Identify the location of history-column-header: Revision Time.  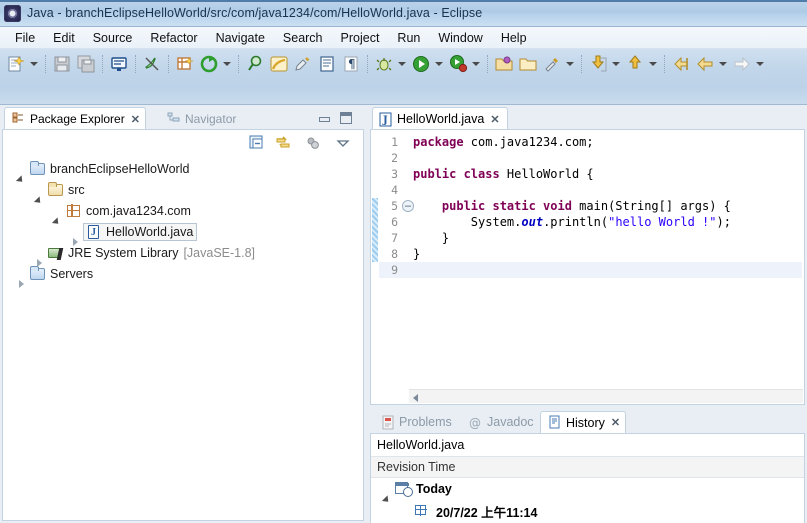
(587, 467).